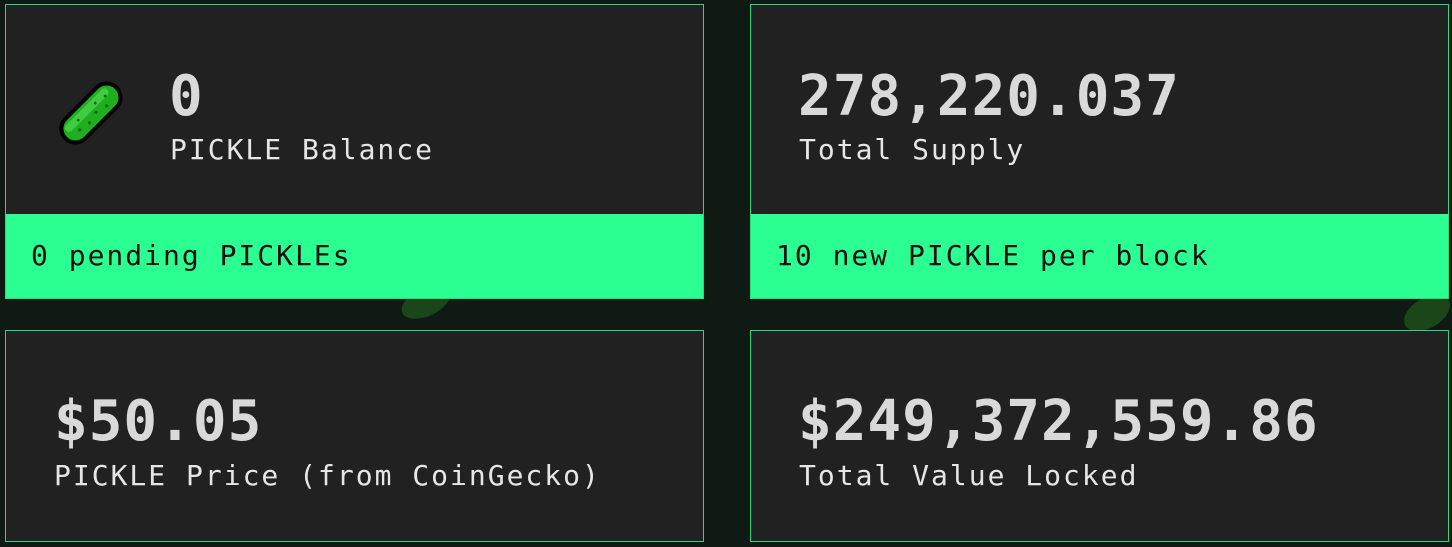  I want to click on total-supply-value: 278,220.037, so click(989, 96).